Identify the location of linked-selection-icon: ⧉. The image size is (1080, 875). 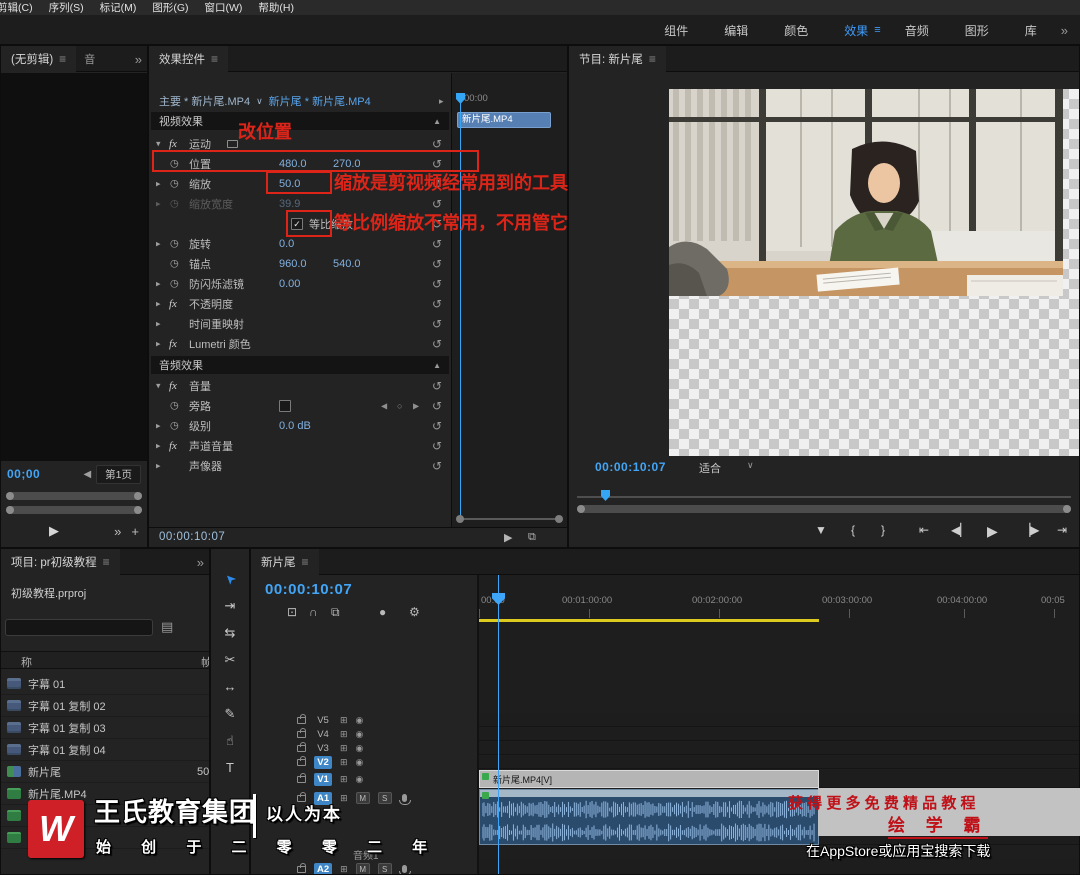
(335, 612).